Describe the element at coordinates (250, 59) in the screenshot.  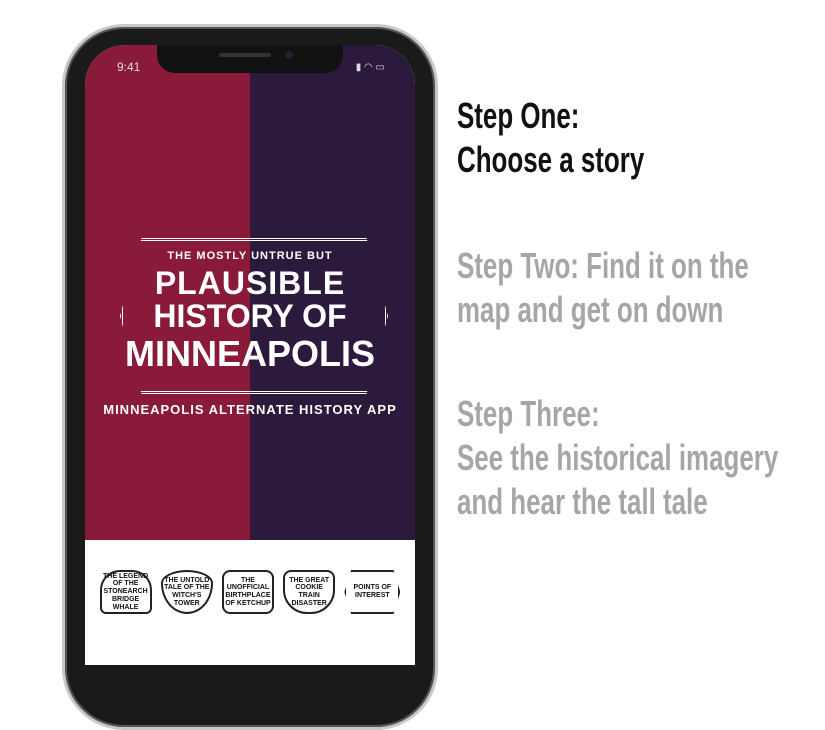
I see `notch` at that location.